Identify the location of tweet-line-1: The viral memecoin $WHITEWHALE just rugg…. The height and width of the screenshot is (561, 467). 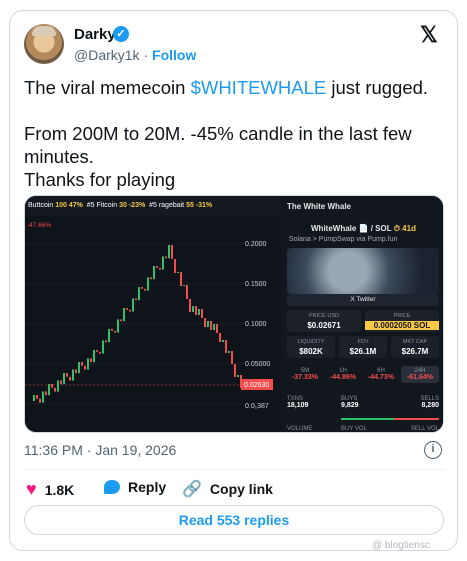
(234, 87).